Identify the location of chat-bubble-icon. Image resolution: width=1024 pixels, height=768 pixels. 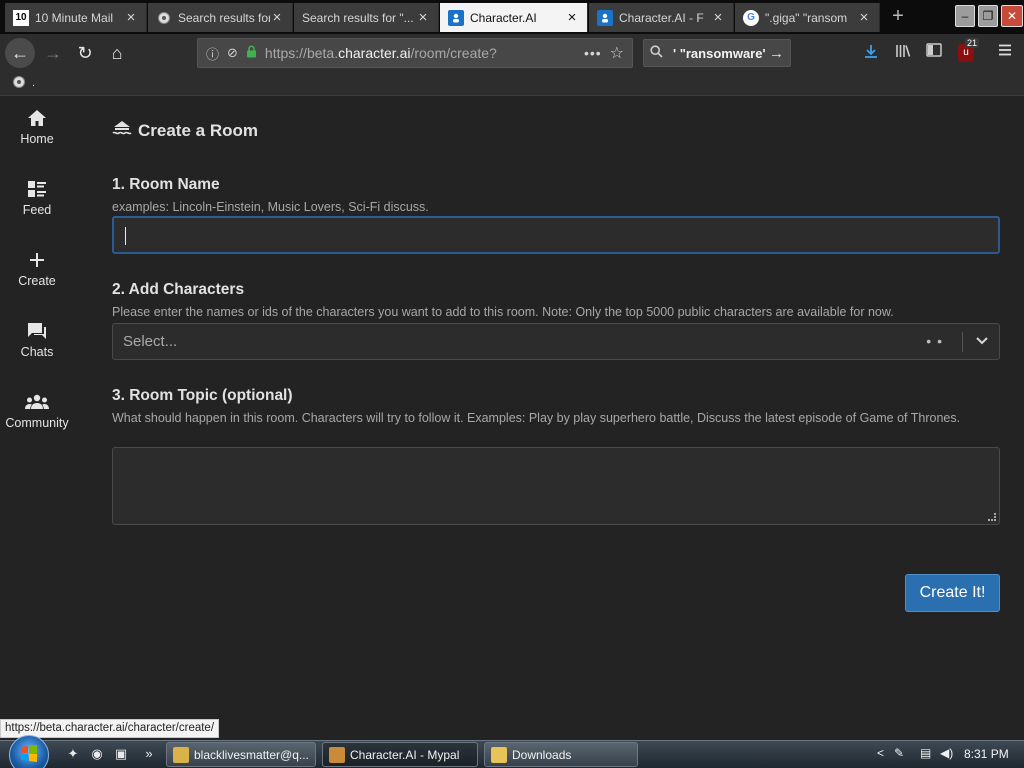
(37, 332).